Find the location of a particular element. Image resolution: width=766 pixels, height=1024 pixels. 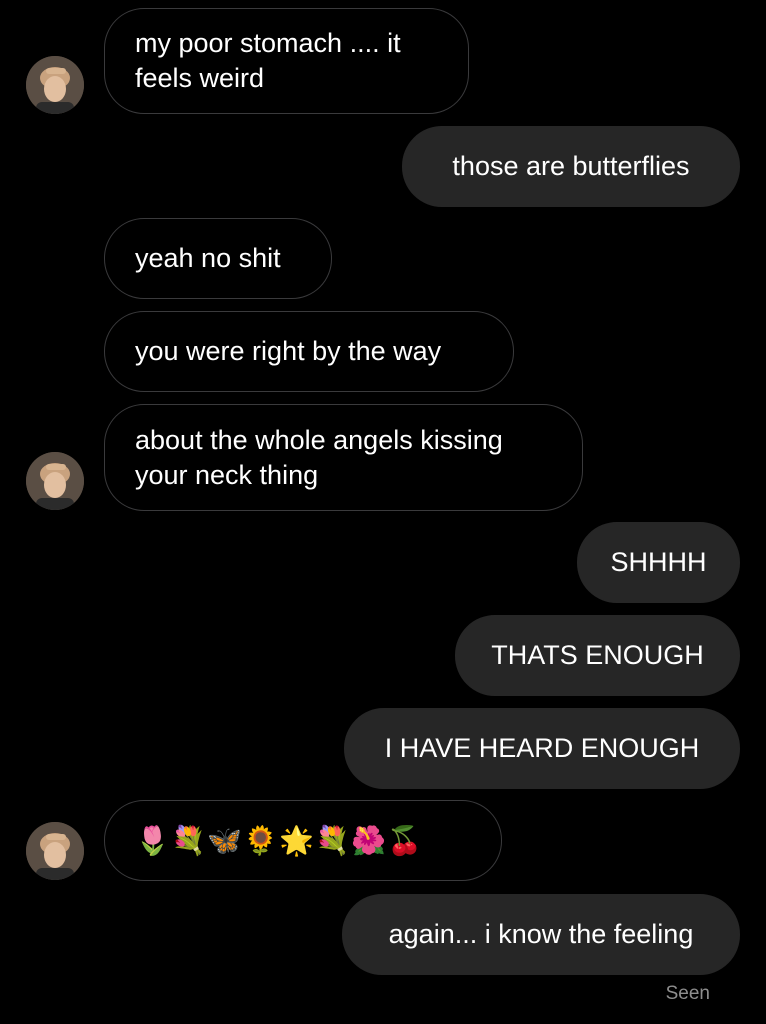

message-text: THATS ENOUGH is located at coordinates (597, 655).